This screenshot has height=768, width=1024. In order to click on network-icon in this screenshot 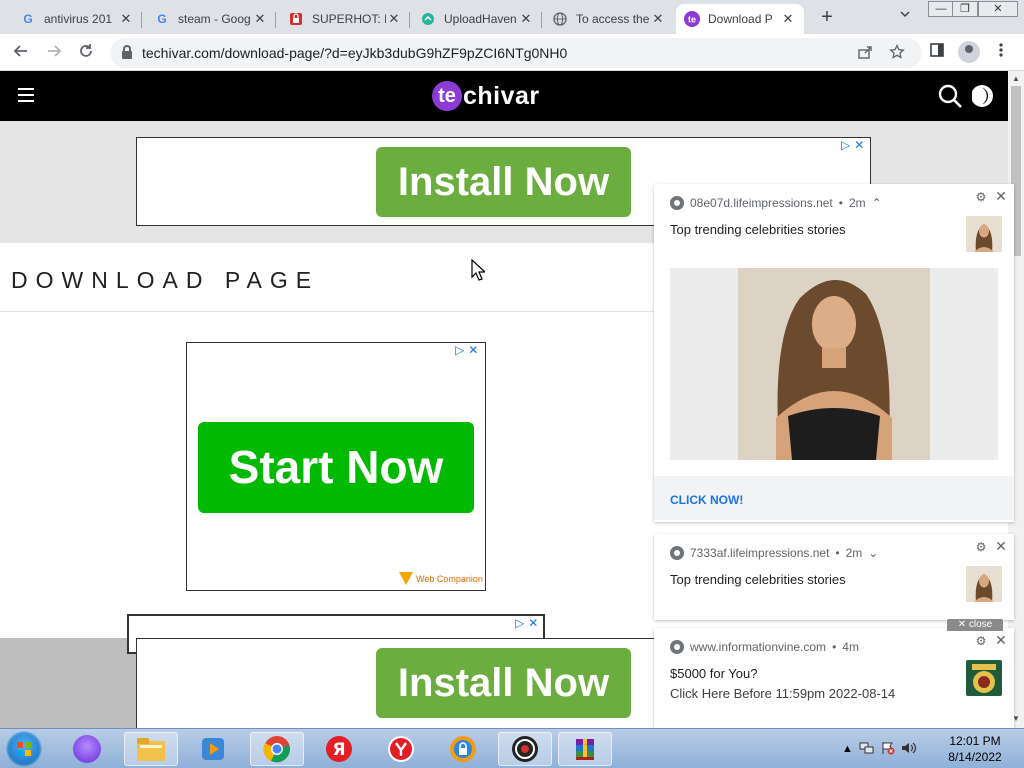, I will do `click(867, 749)`.